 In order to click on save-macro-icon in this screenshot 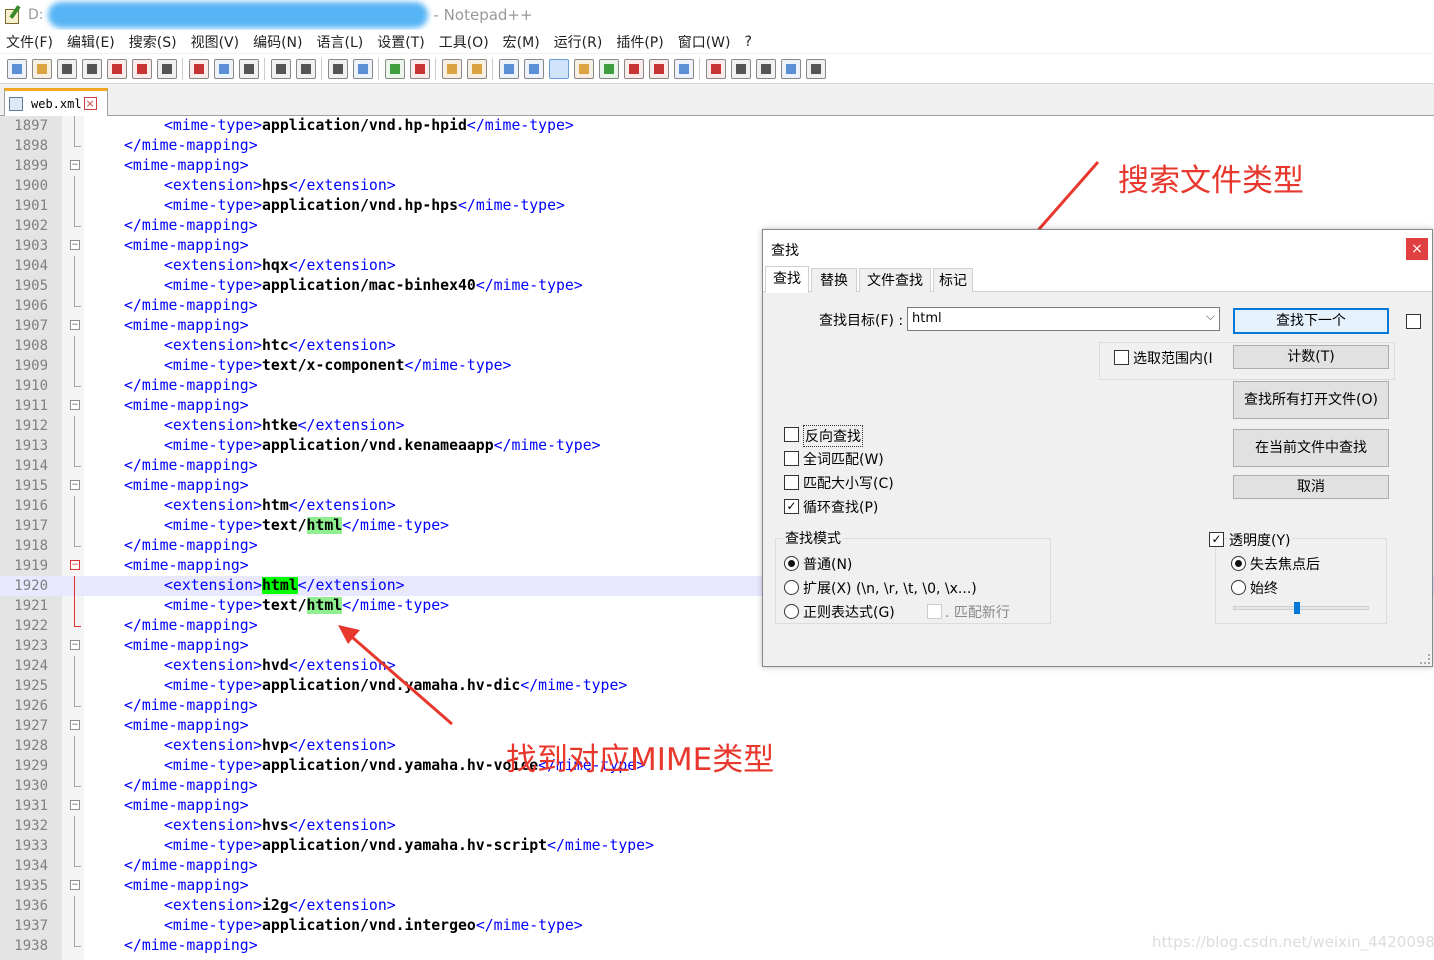, I will do `click(815, 68)`.